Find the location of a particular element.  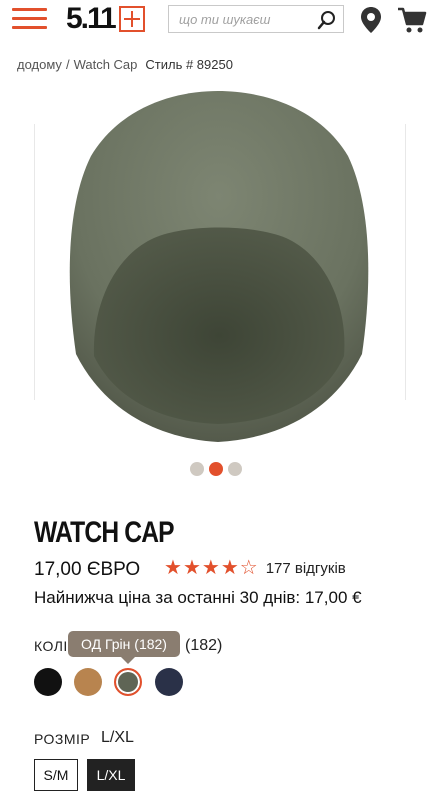

rating-stars: ★ ★ ★ ★ ☆ is located at coordinates (211, 568).